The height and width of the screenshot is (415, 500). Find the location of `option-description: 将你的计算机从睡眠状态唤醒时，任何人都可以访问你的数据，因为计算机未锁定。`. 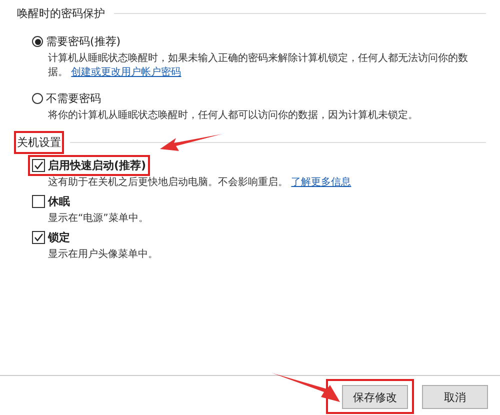

option-description: 将你的计算机从睡眠状态唤醒时，任何人都可以访问你的数据，因为计算机未锁定。 is located at coordinates (233, 116).